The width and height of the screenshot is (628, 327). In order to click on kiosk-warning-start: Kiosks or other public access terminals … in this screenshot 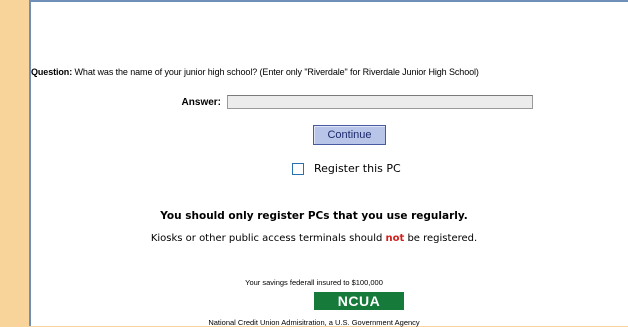, I will do `click(268, 238)`.